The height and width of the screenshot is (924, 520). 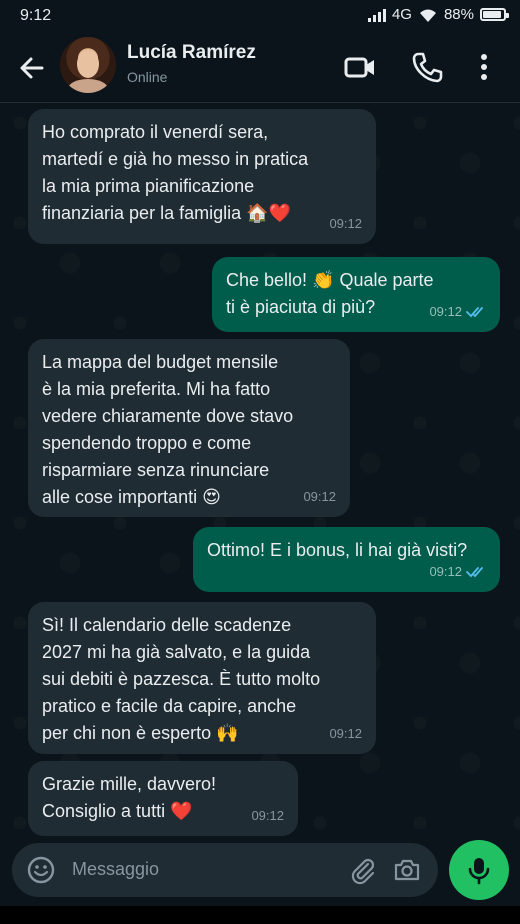 What do you see at coordinates (260, 67) in the screenshot?
I see `chat-header: Lucía Ramírez Online` at bounding box center [260, 67].